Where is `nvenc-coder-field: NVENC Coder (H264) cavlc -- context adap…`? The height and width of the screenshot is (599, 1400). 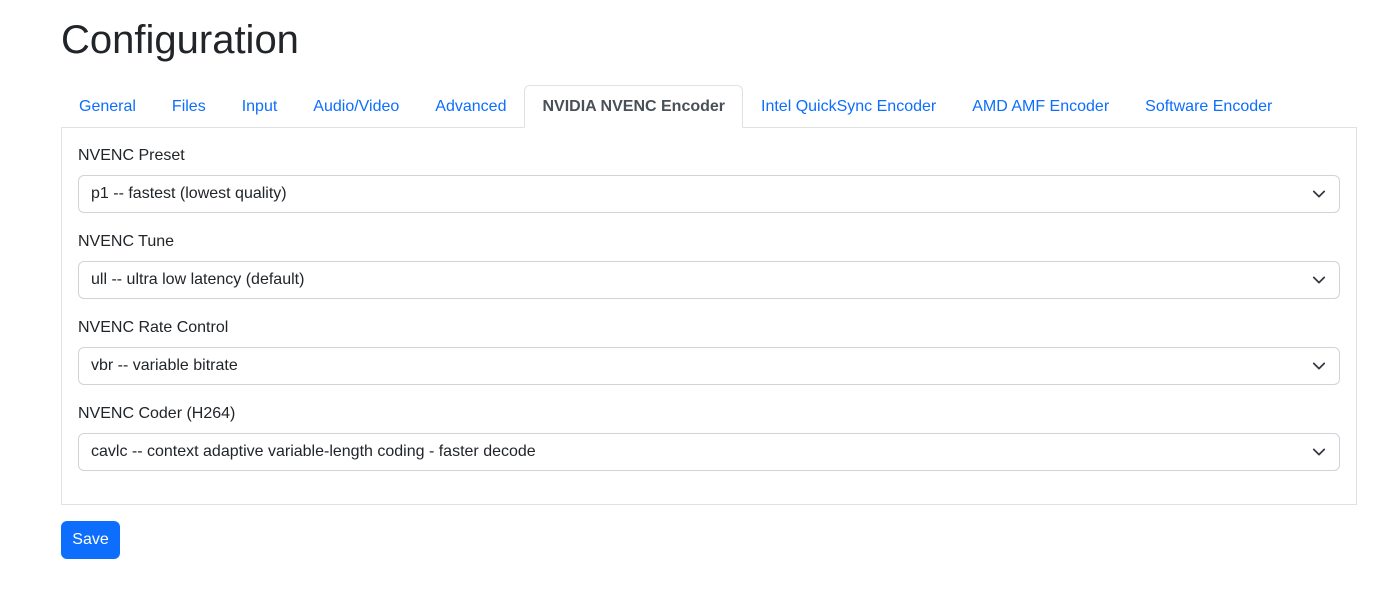
nvenc-coder-field: NVENC Coder (H264) cavlc -- context adap… is located at coordinates (709, 437).